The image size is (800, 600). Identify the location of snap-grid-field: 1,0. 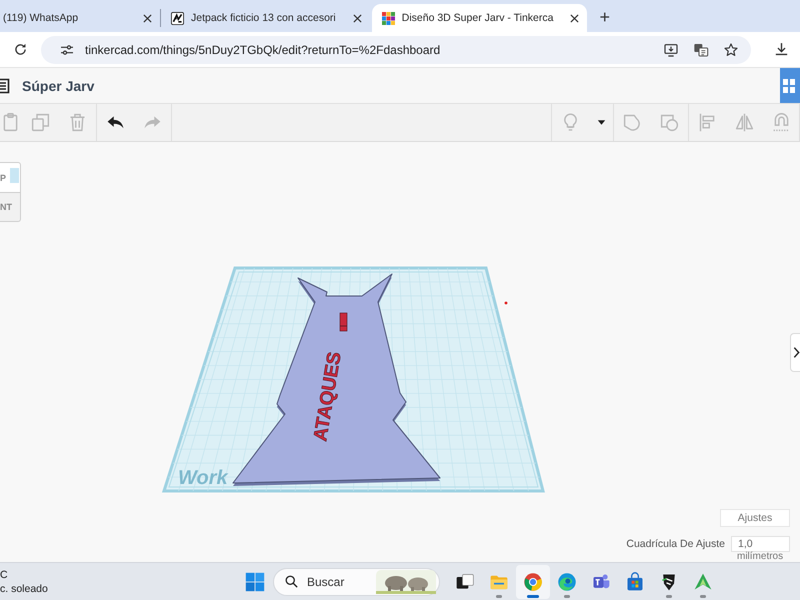
(760, 544).